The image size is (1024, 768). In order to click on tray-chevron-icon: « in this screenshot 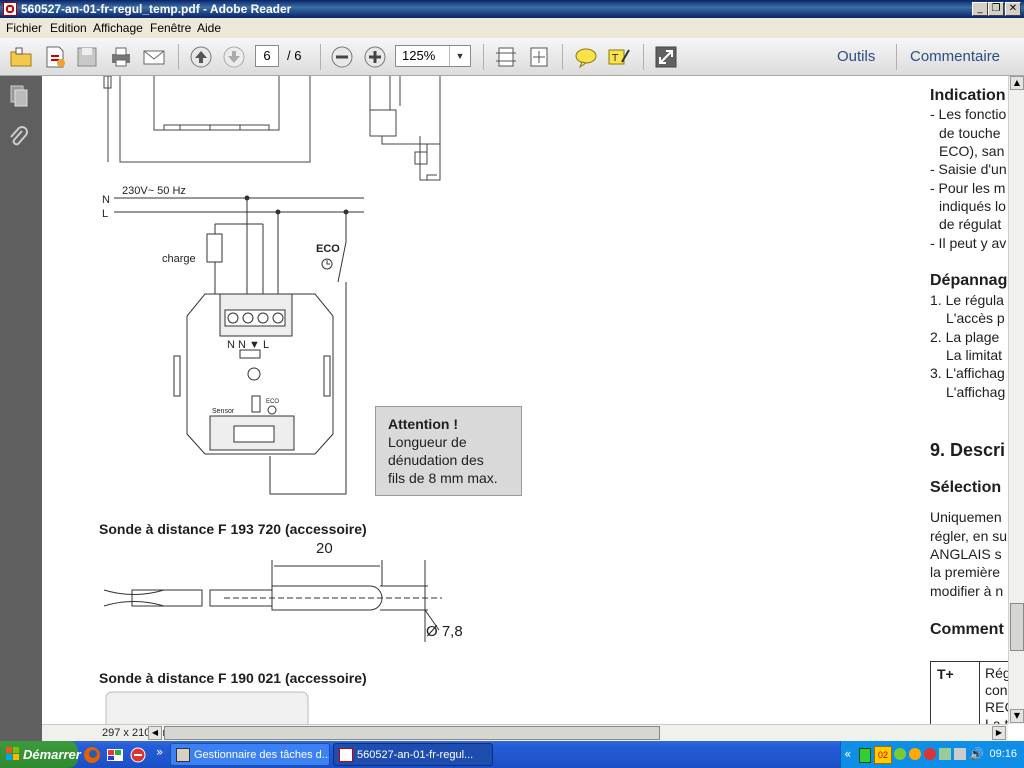, I will do `click(847, 754)`.